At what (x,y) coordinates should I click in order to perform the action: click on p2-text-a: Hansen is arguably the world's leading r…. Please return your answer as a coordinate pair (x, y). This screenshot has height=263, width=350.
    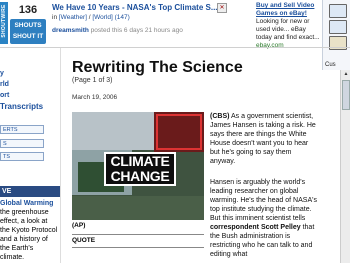
    Looking at the image, I should click on (263, 200).